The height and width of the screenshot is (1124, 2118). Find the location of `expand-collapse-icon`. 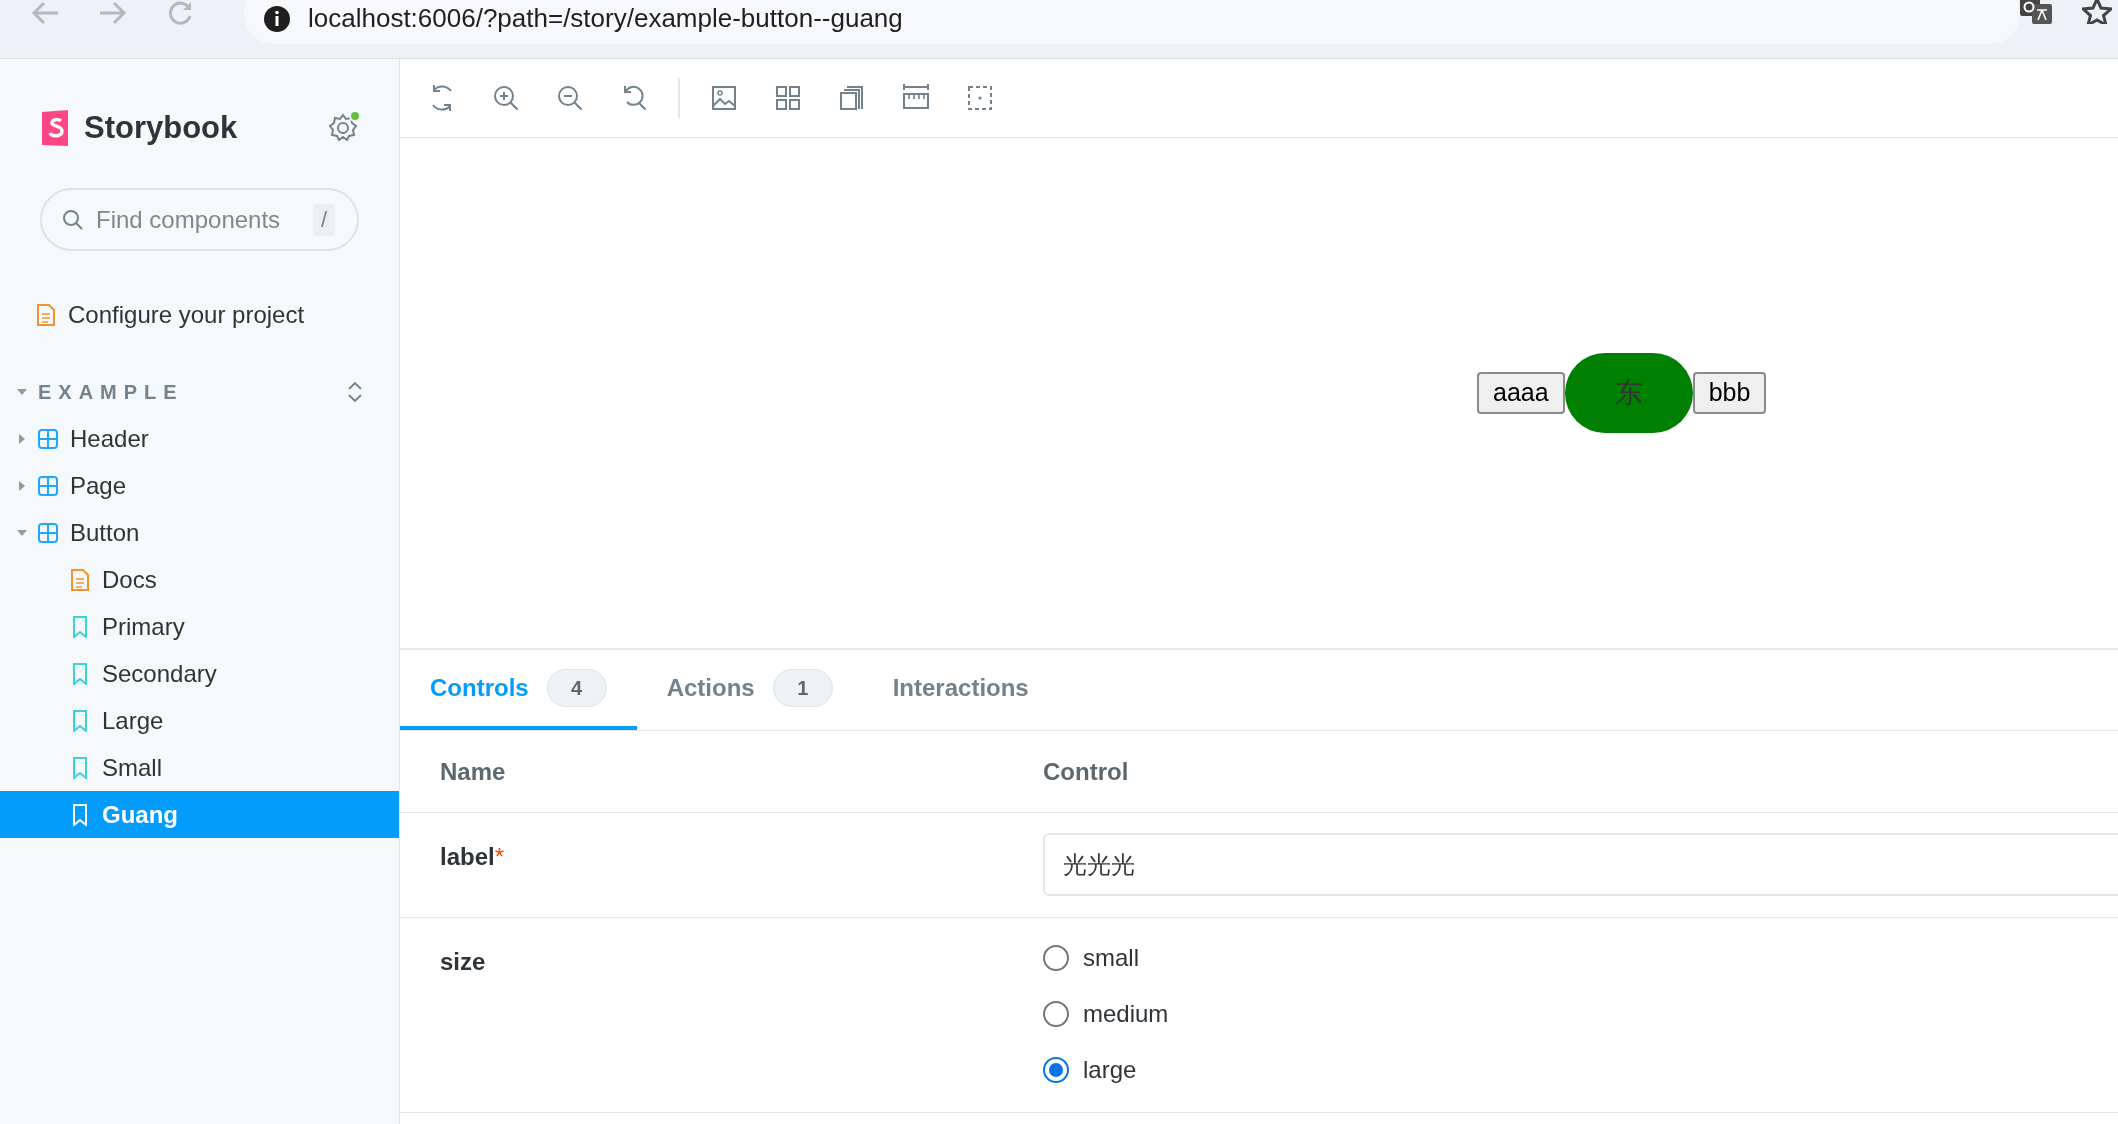

expand-collapse-icon is located at coordinates (355, 391).